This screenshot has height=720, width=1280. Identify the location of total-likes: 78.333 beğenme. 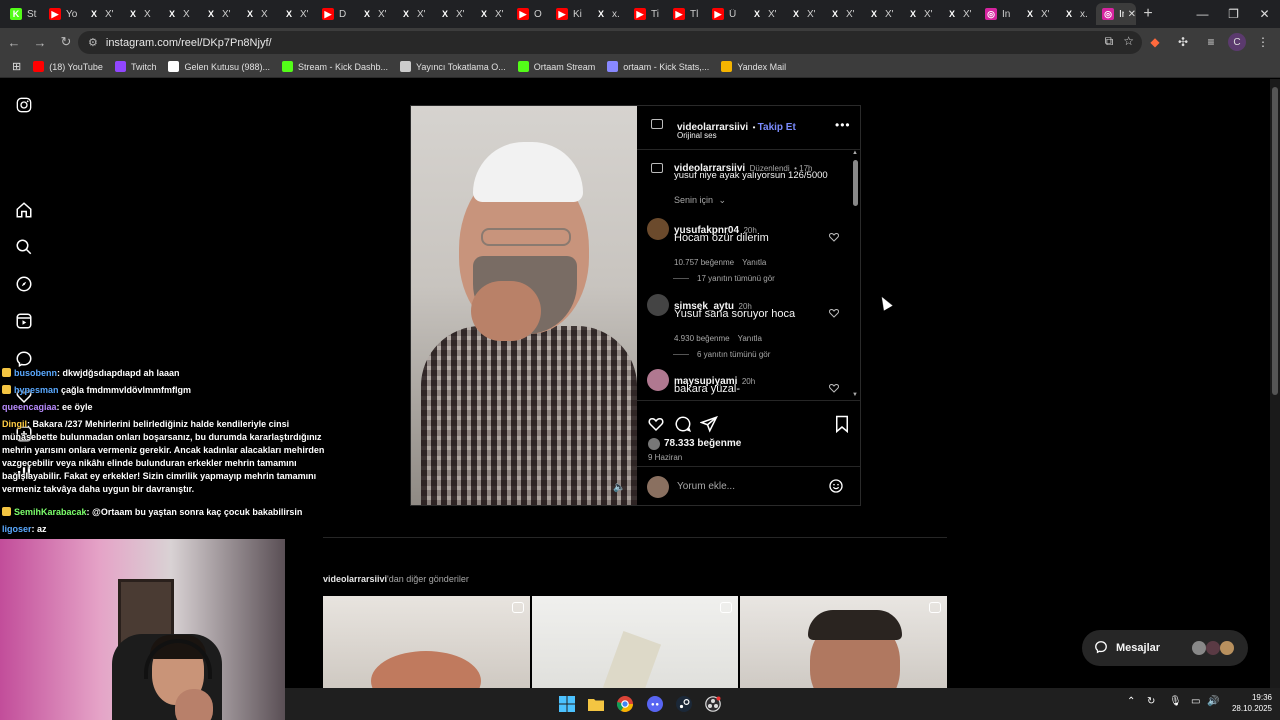
(702, 443).